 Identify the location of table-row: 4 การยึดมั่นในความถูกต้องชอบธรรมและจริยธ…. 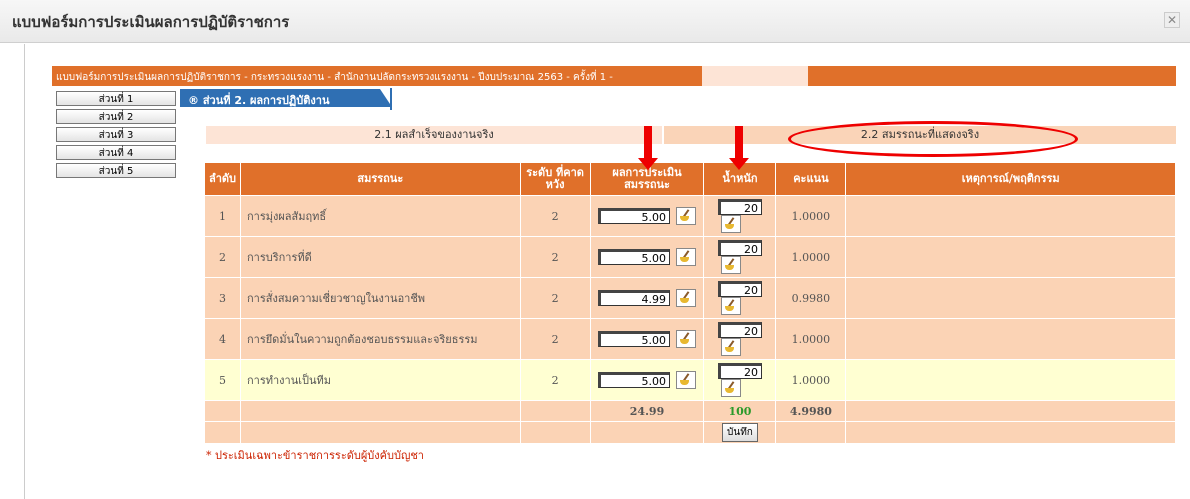
(690, 339).